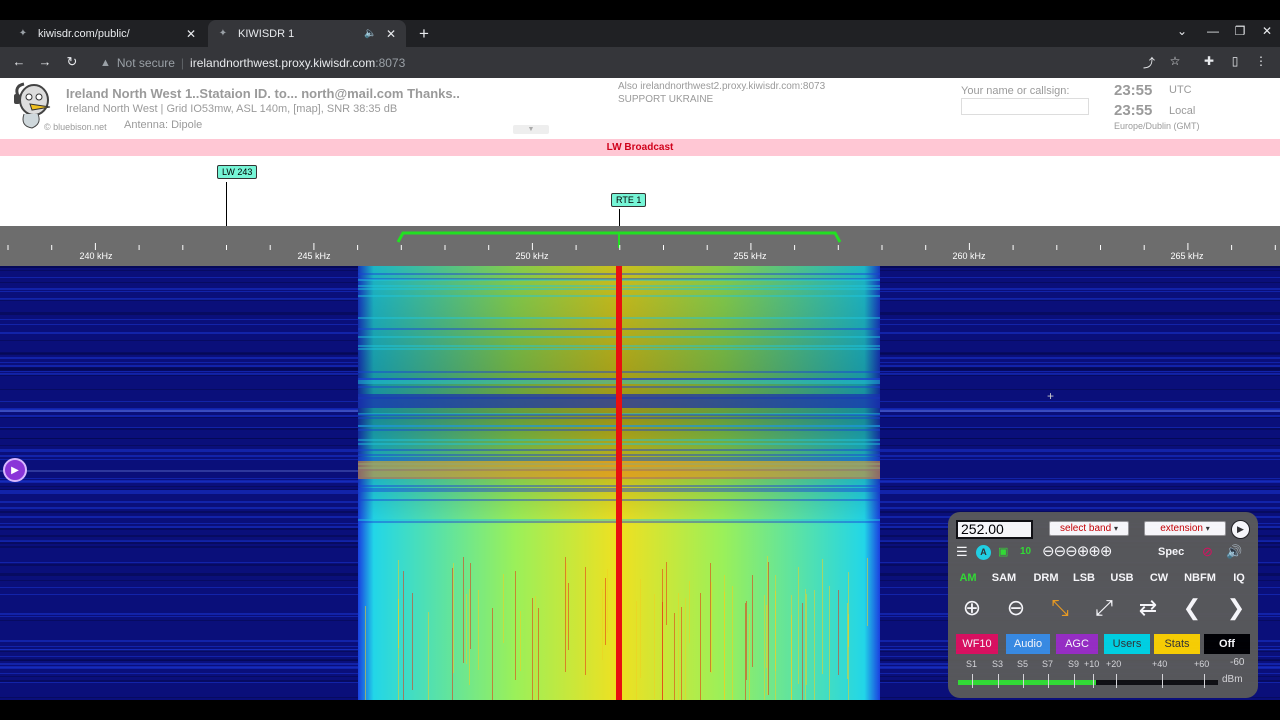 This screenshot has width=1280, height=720. Describe the element at coordinates (968, 578) in the screenshot. I see `mode-am: AM` at that location.